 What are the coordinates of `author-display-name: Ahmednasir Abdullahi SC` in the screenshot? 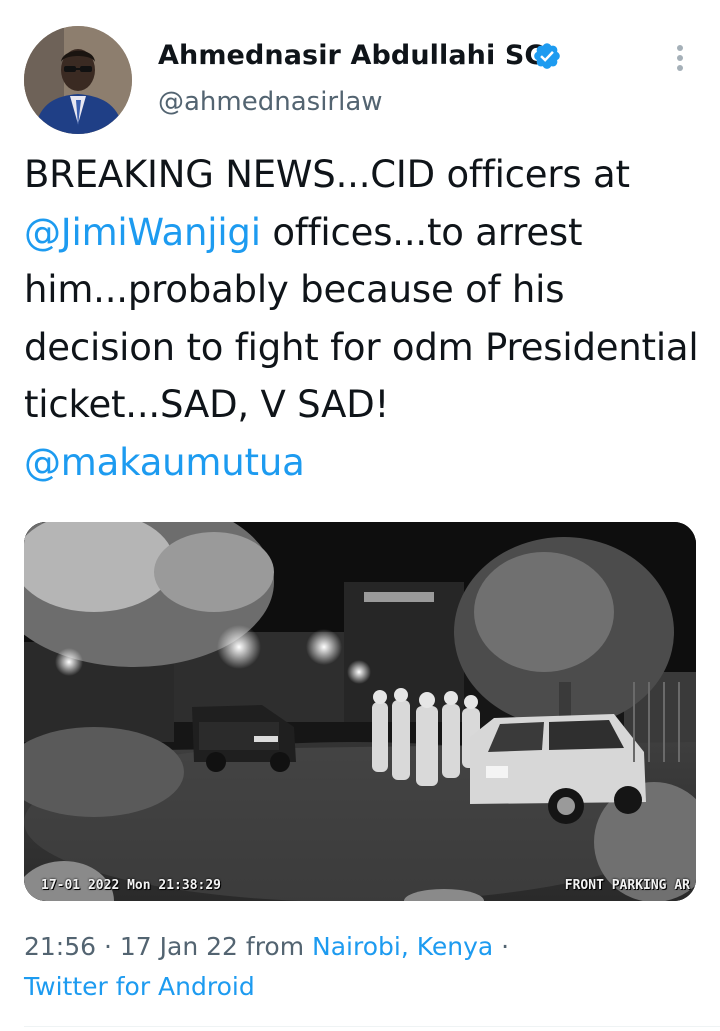 It's located at (351, 55).